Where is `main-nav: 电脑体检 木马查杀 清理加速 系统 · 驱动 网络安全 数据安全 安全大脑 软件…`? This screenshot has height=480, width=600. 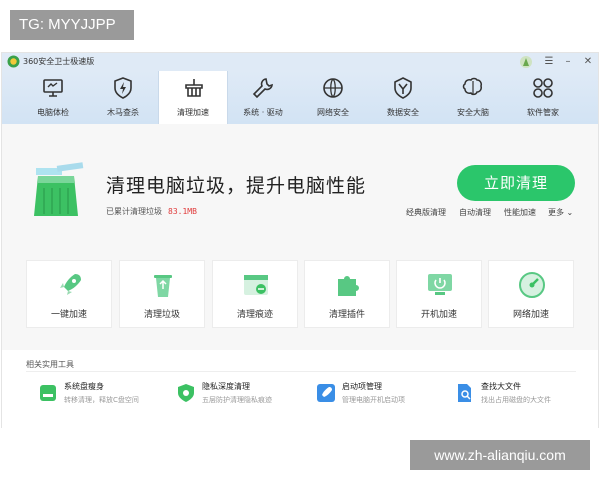 main-nav: 电脑体检 木马查杀 清理加速 系统 · 驱动 网络安全 数据安全 安全大脑 软件… is located at coordinates (300, 97).